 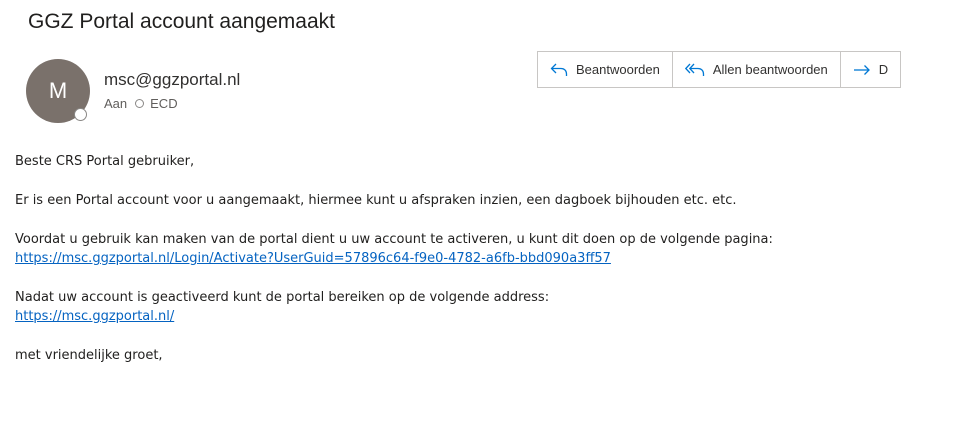 I want to click on reply-all-label: Allen beantwoorden, so click(x=770, y=69).